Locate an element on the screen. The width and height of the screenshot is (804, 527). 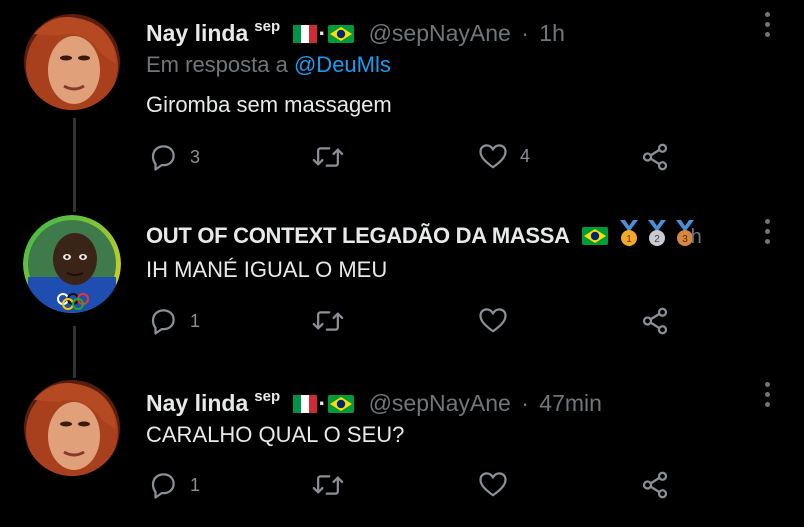
silver-medal-icon: 2 is located at coordinates (657, 237).